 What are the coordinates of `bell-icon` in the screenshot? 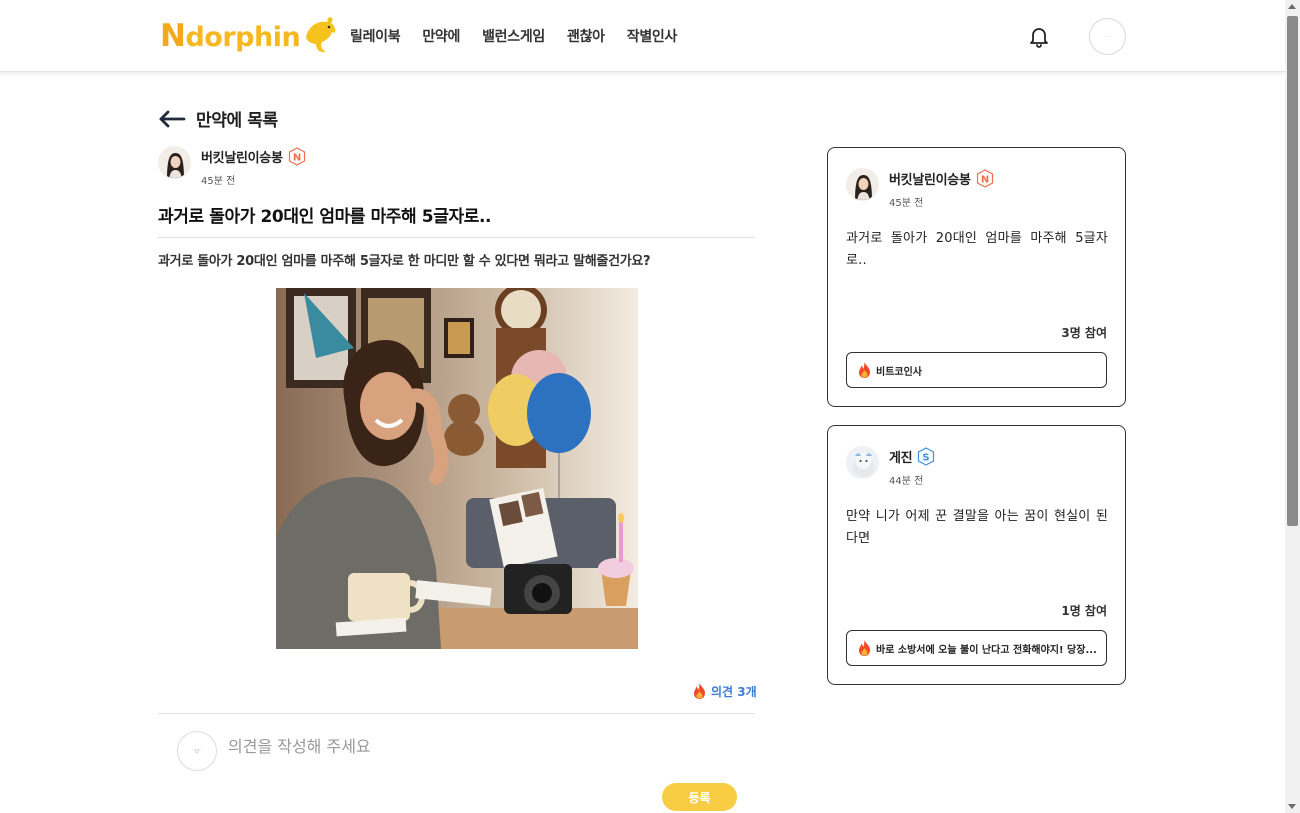 It's located at (1039, 37).